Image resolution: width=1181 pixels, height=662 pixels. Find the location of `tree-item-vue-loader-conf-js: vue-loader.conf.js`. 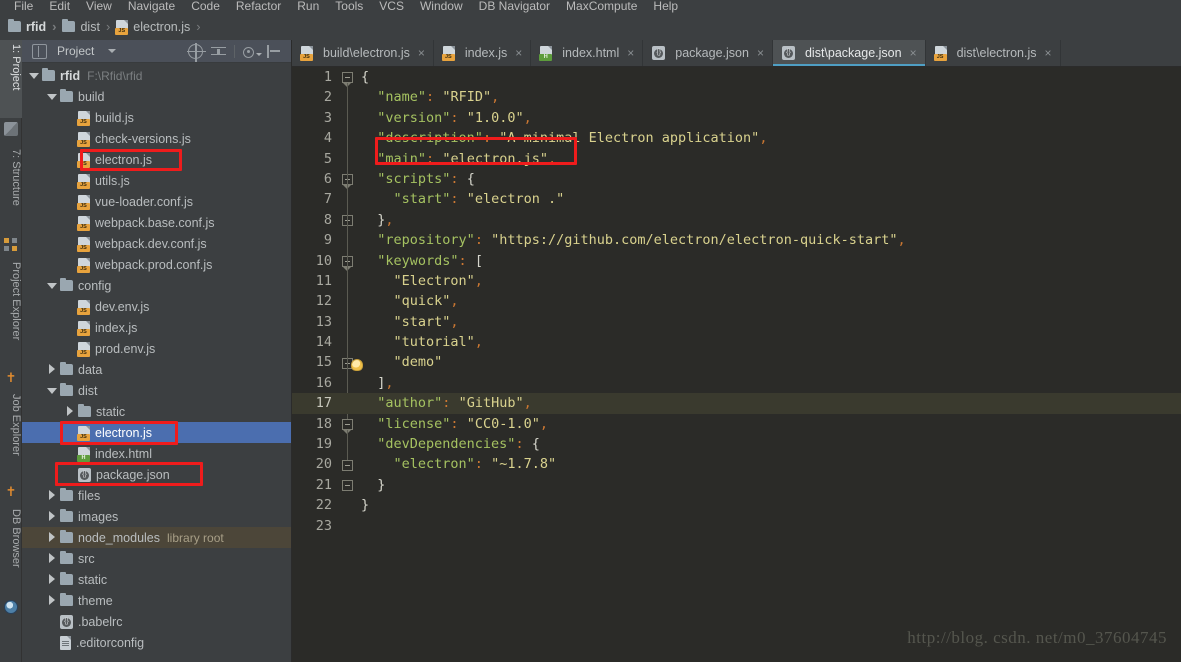

tree-item-vue-loader-conf-js: vue-loader.conf.js is located at coordinates (156, 201).